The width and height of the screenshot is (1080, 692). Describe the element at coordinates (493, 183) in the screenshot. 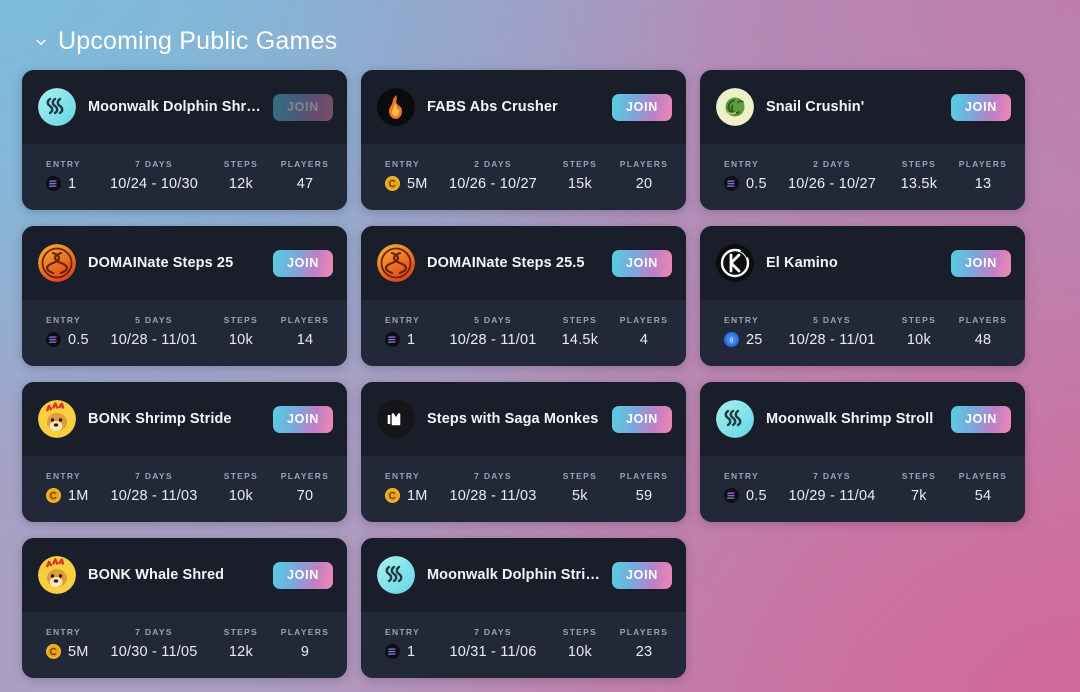

I see `stat-date-range: 10/26 - 10/27` at that location.